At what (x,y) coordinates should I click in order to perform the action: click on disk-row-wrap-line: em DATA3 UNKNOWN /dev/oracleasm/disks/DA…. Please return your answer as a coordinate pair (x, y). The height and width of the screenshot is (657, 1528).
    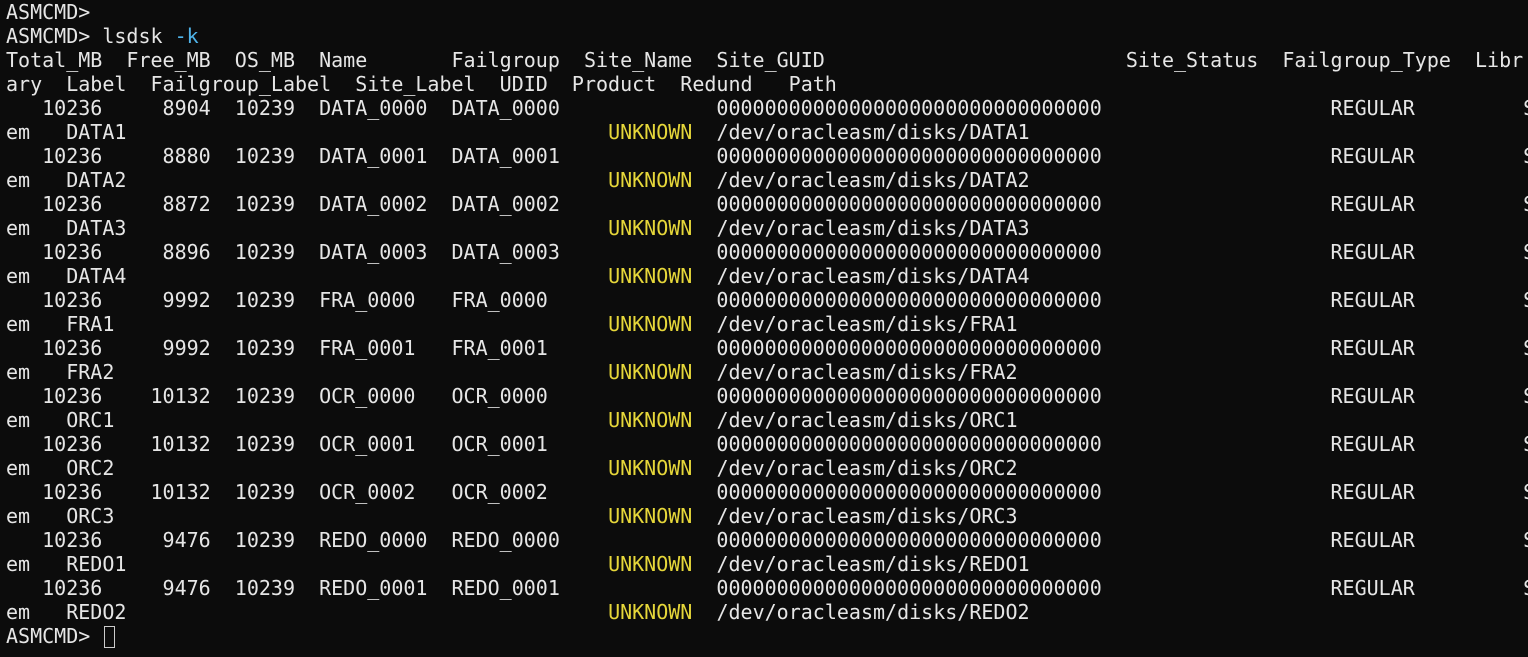
    Looking at the image, I should click on (767, 228).